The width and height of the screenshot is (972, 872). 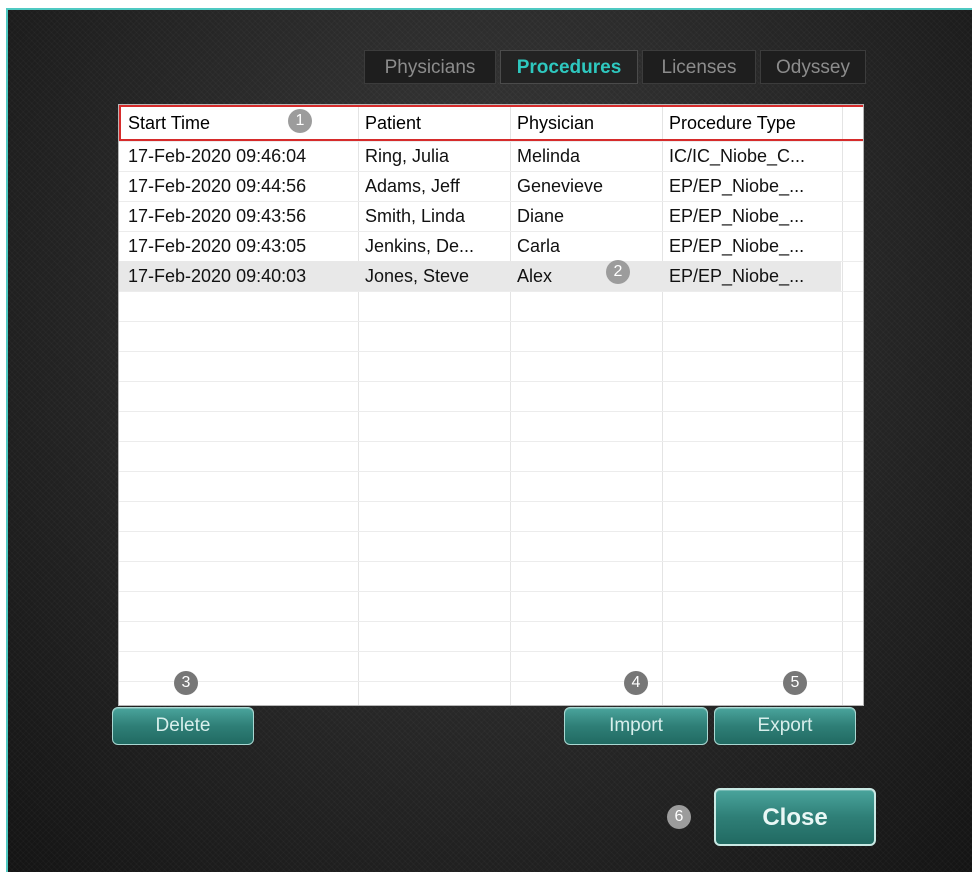 I want to click on cell-start-time: 17-Feb-2020 09:40:03, so click(x=217, y=276).